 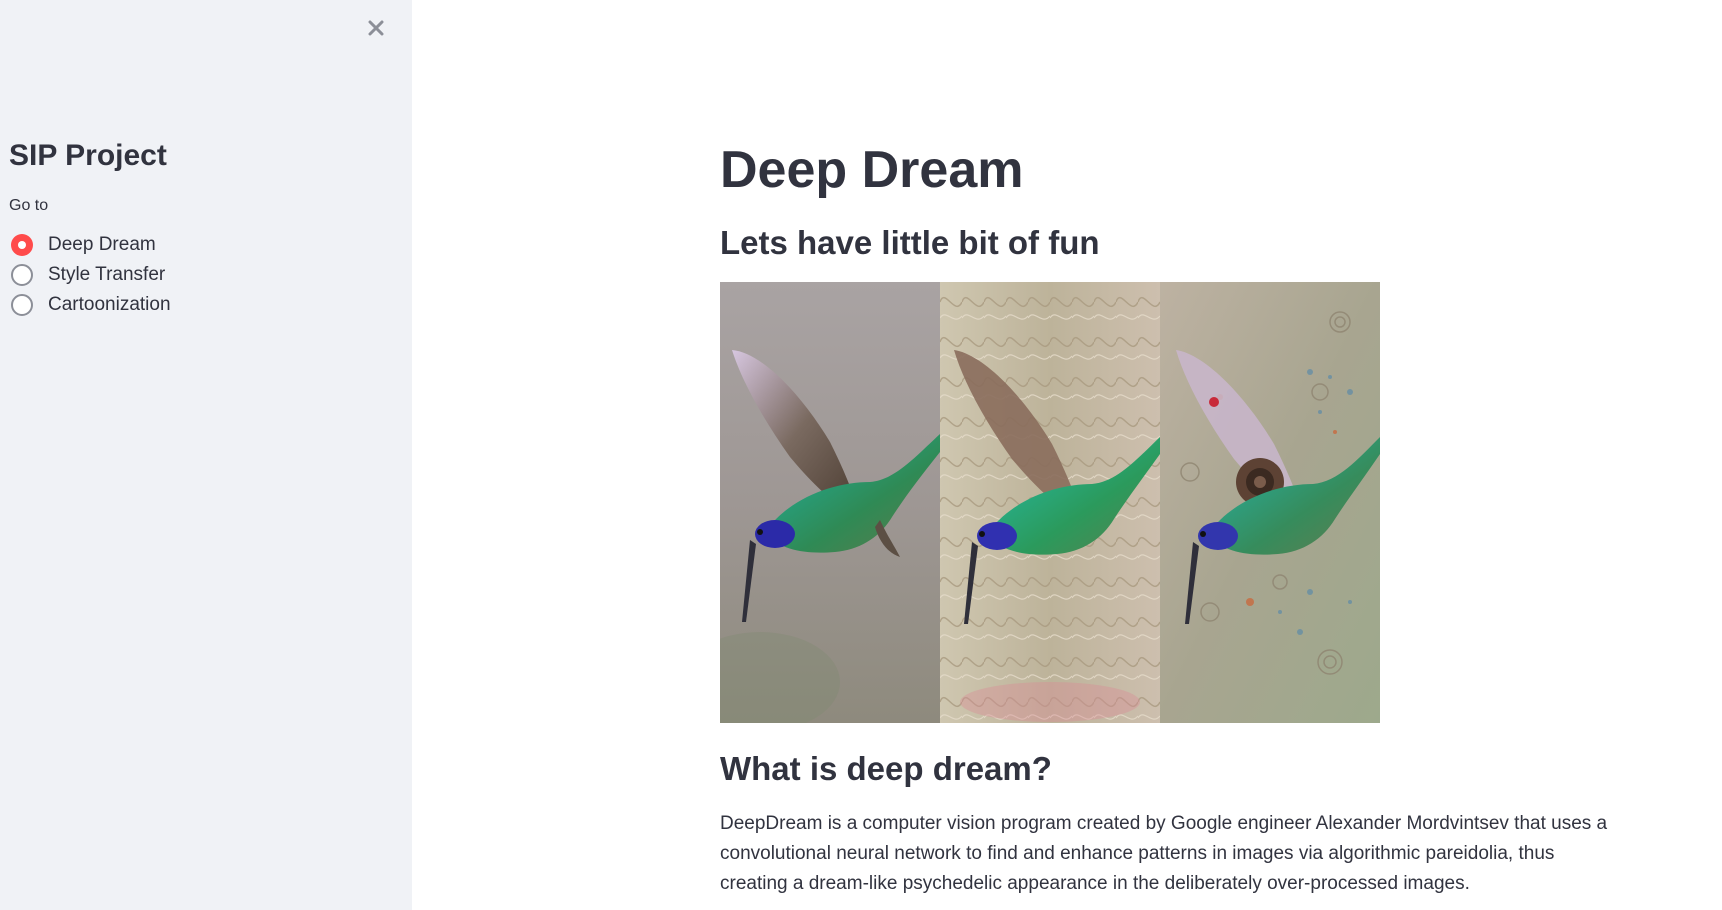 I want to click on radio-option-style-transfer: Style Transfer, so click(x=91, y=275).